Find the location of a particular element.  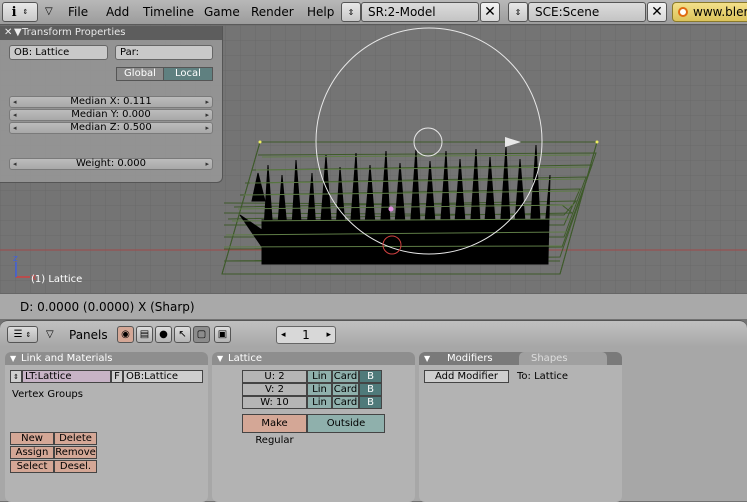

lattice-datablock-field: LT:Lattice is located at coordinates (66, 376).